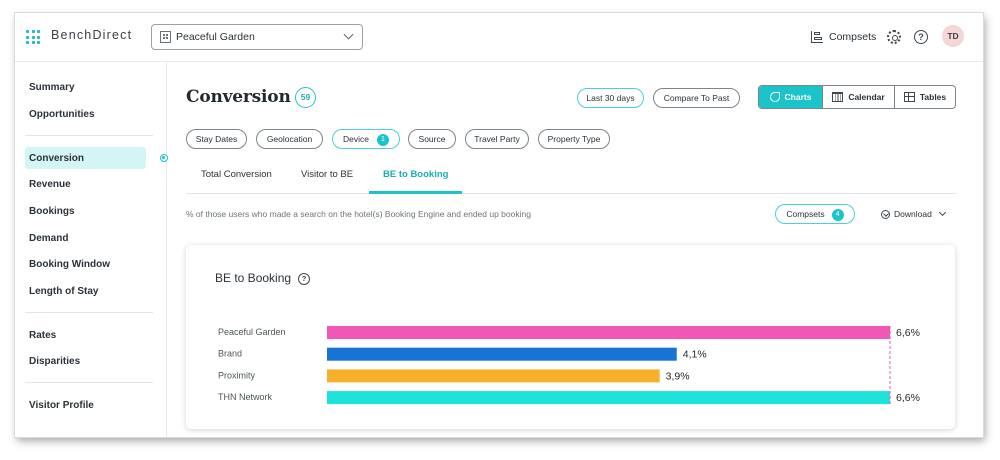 This screenshot has width=1000, height=460. Describe the element at coordinates (838, 97) in the screenshot. I see `calendar-icon` at that location.